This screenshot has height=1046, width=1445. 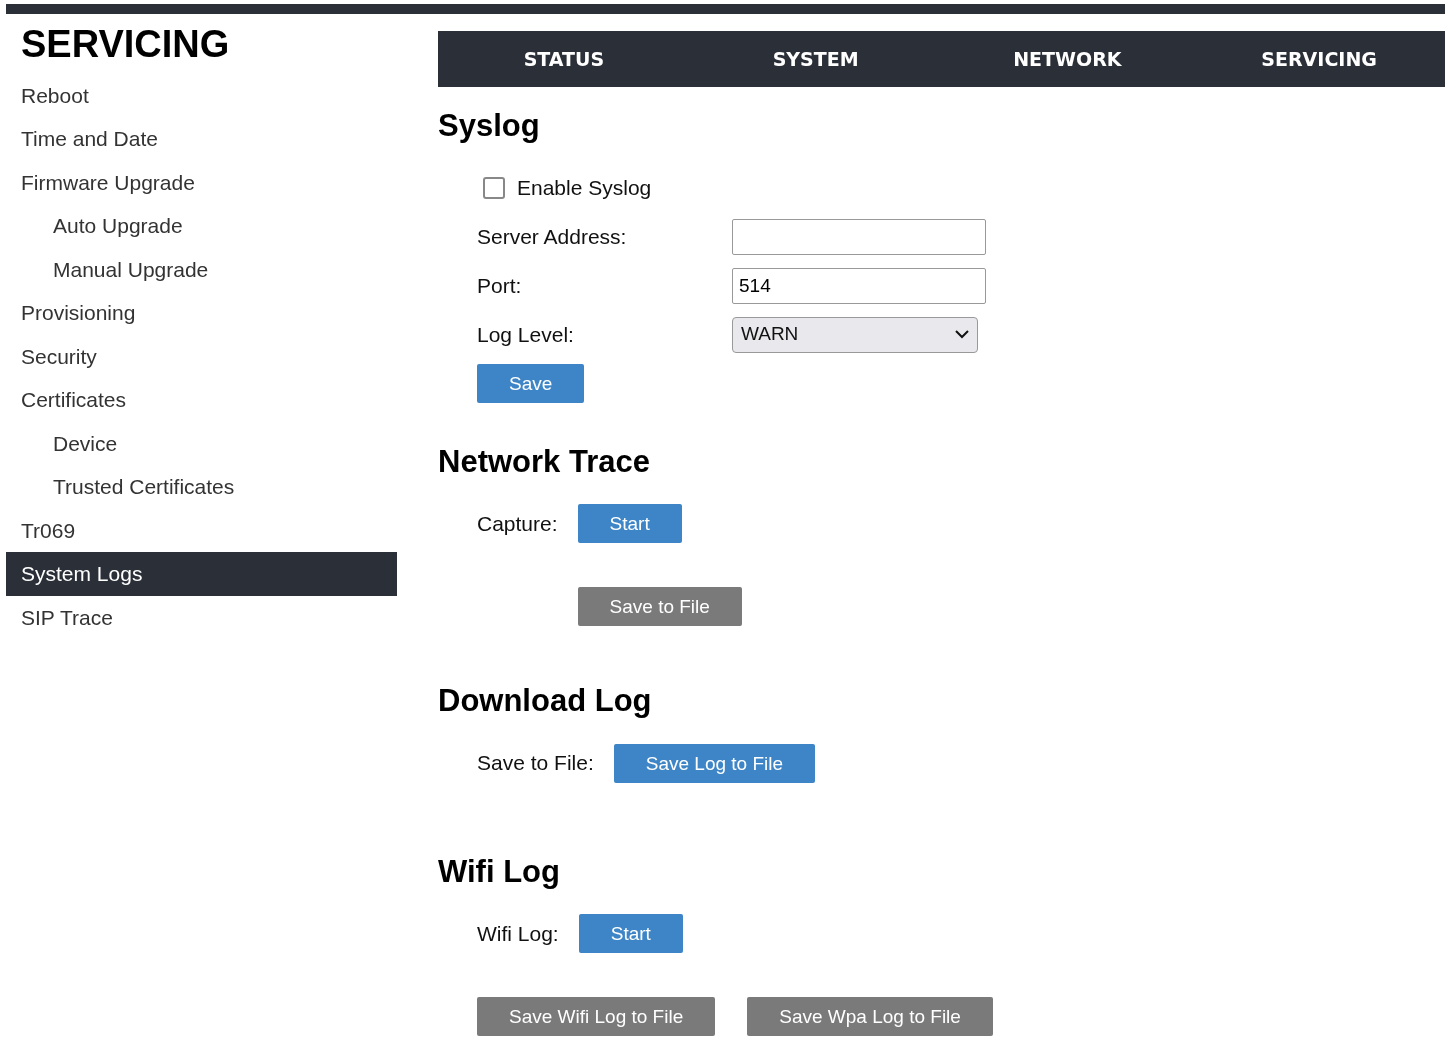 What do you see at coordinates (201, 226) in the screenshot?
I see `sidebar-item: Auto Upgrade` at bounding box center [201, 226].